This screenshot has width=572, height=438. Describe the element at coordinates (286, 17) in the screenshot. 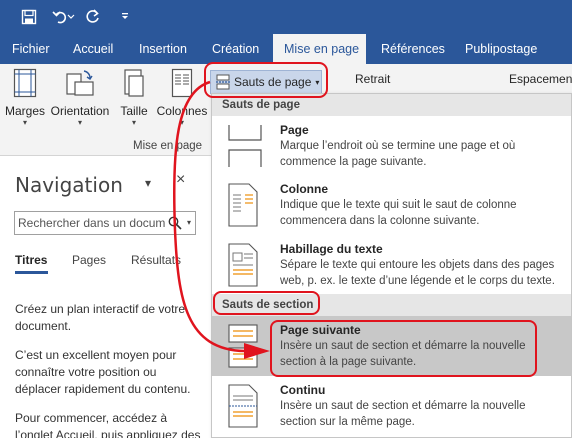

I see `quick-access-toolbar` at that location.